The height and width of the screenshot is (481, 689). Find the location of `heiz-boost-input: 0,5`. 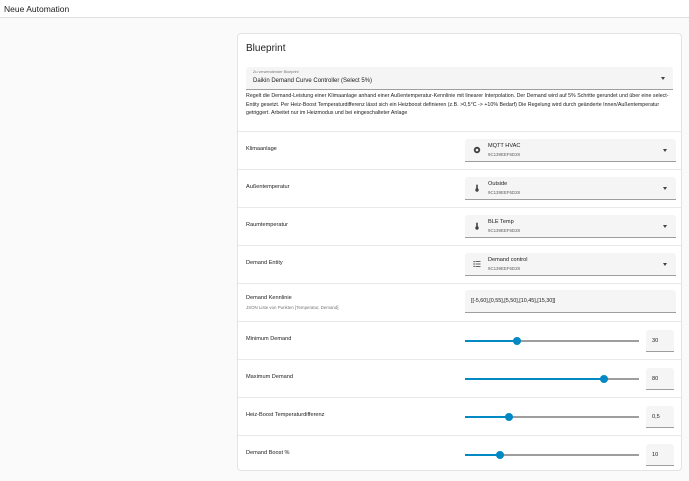

heiz-boost-input: 0,5 is located at coordinates (660, 417).